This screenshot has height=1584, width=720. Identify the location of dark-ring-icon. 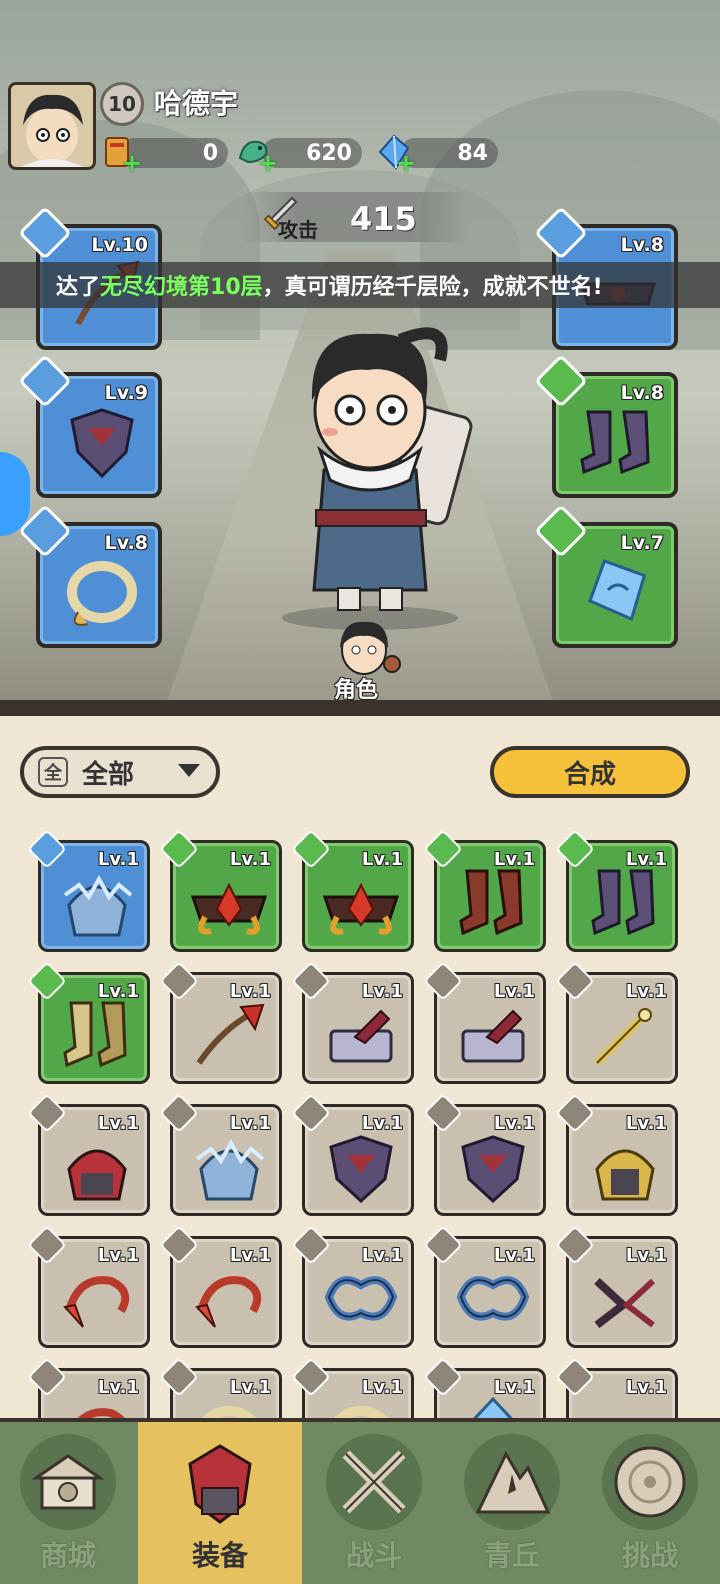
(625, 1303).